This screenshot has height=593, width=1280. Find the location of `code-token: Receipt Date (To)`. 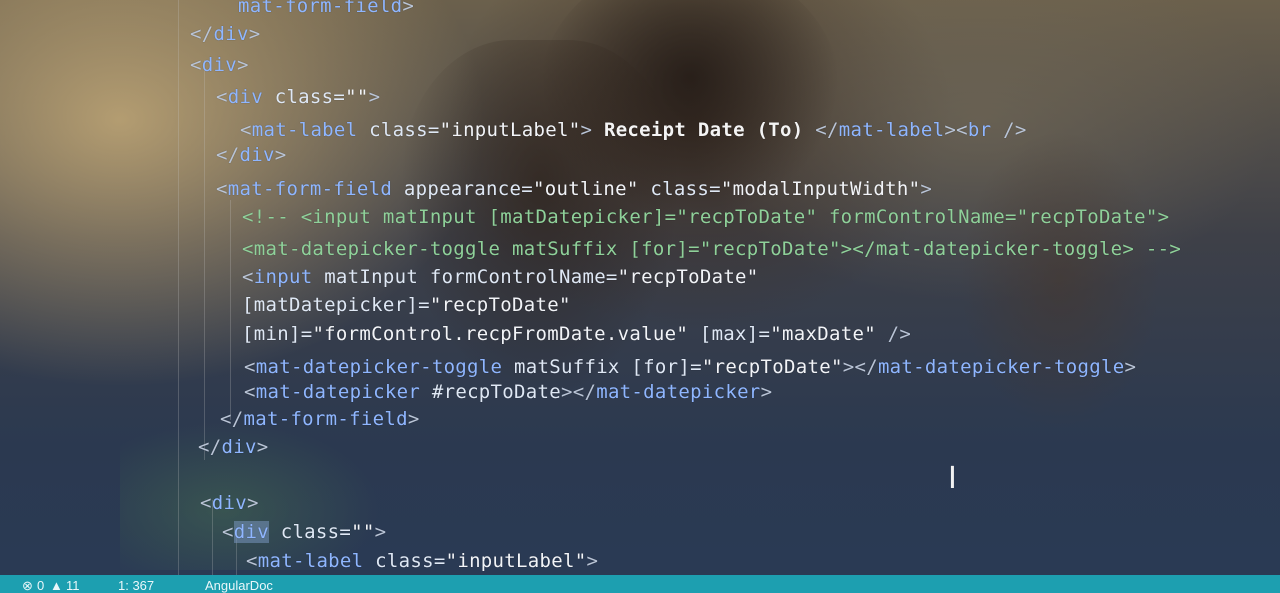

code-token: Receipt Date (To) is located at coordinates (704, 130).